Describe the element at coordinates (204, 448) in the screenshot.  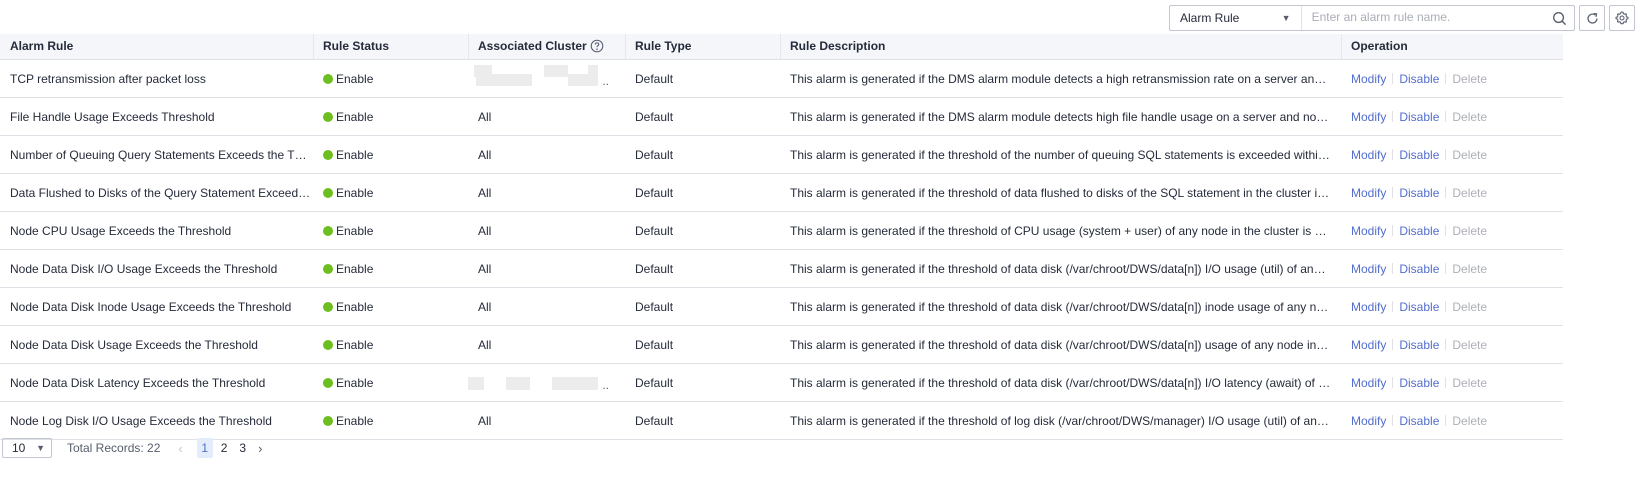
I see `page-1: 1` at that location.